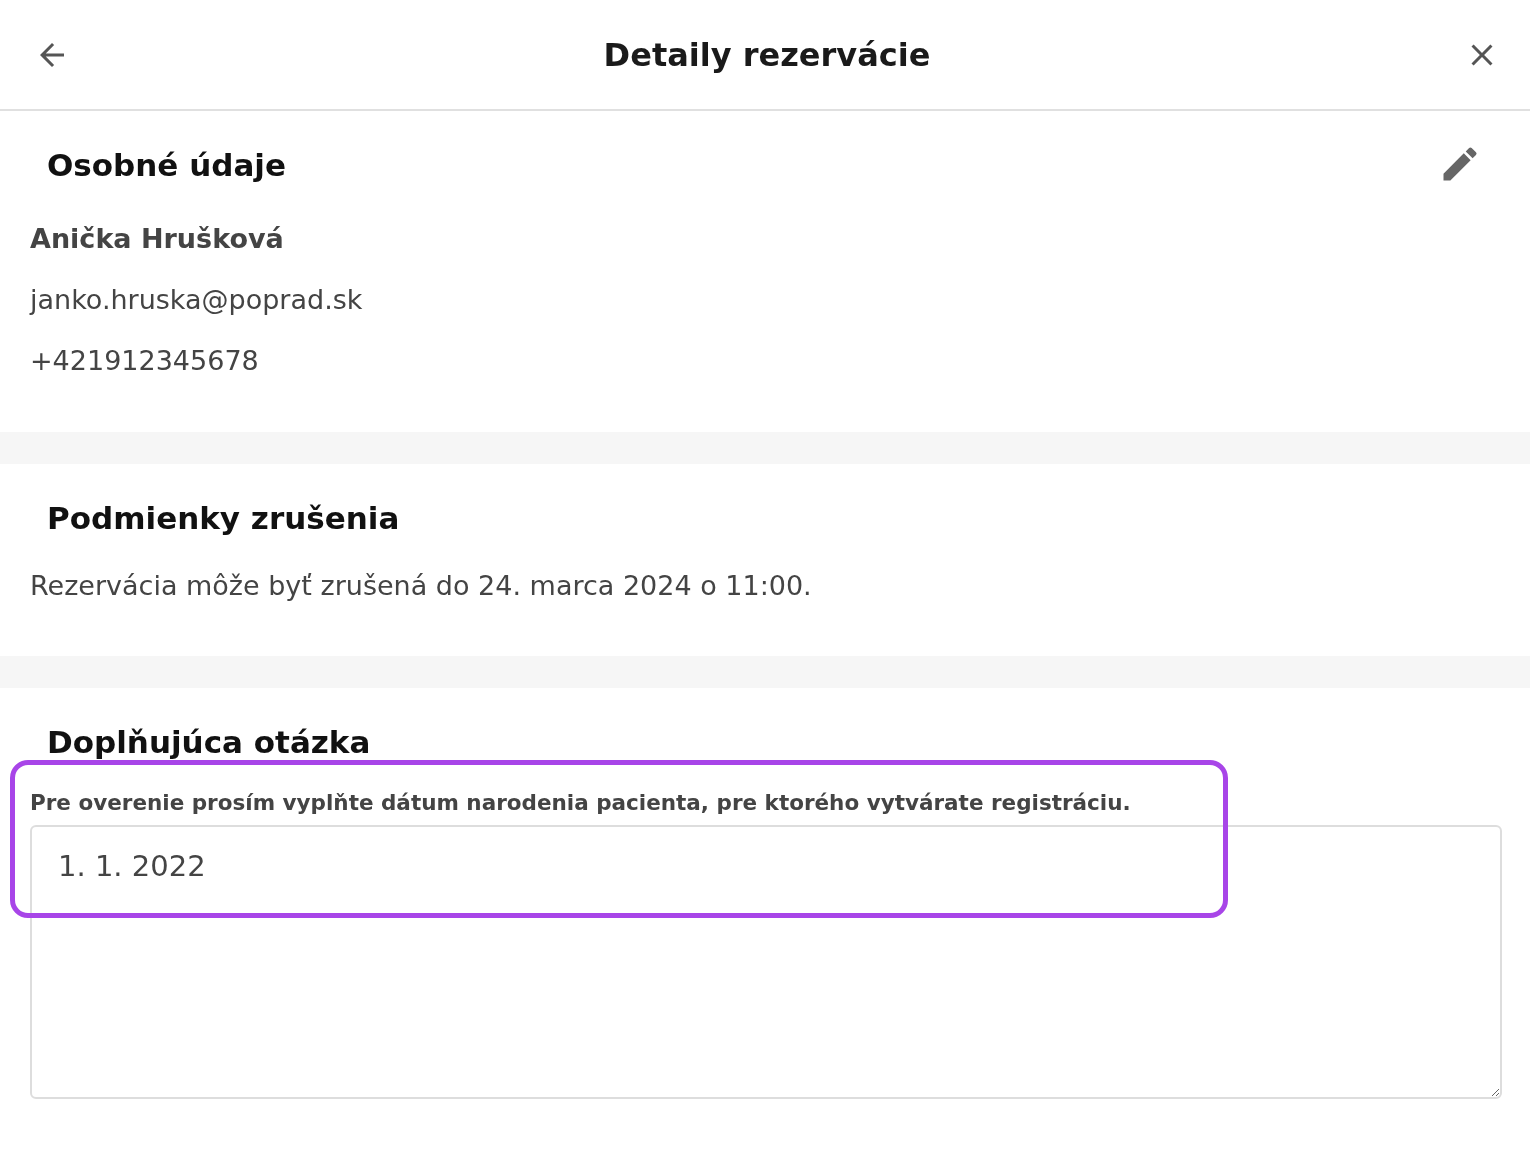 The height and width of the screenshot is (1158, 1530). I want to click on section-heading: Podmienky zrušenia, so click(223, 518).